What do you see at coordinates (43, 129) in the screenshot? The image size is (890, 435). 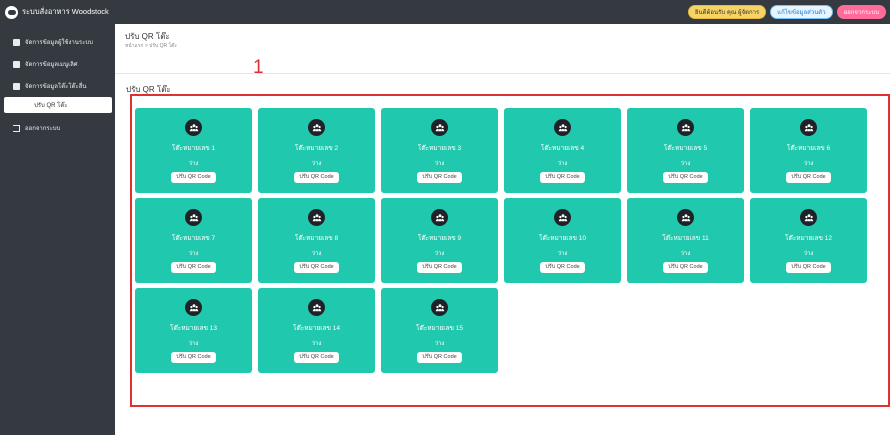 I see `sidebar-item-label: ออกจากระบบ` at bounding box center [43, 129].